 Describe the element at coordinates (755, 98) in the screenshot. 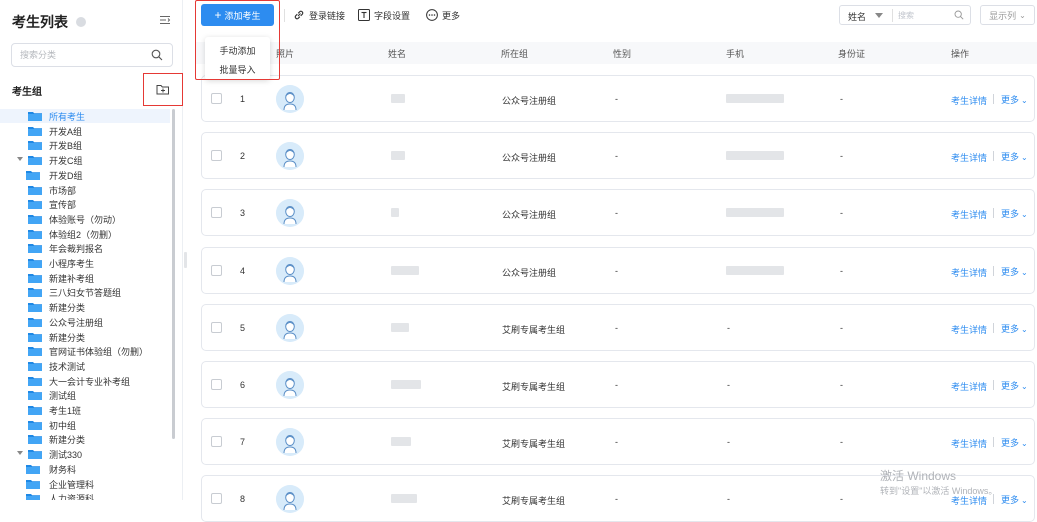

I see `redacted-phone` at that location.